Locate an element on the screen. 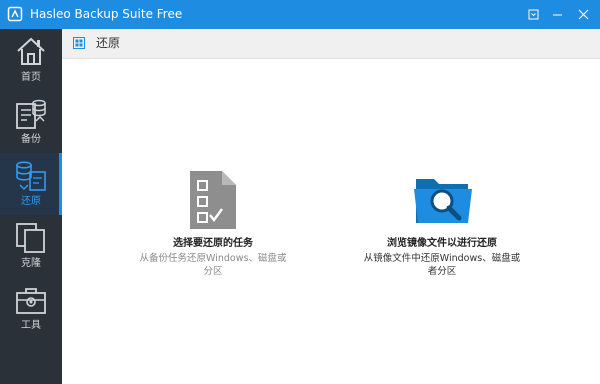 This screenshot has width=600, height=384. grid-icon is located at coordinates (79, 43).